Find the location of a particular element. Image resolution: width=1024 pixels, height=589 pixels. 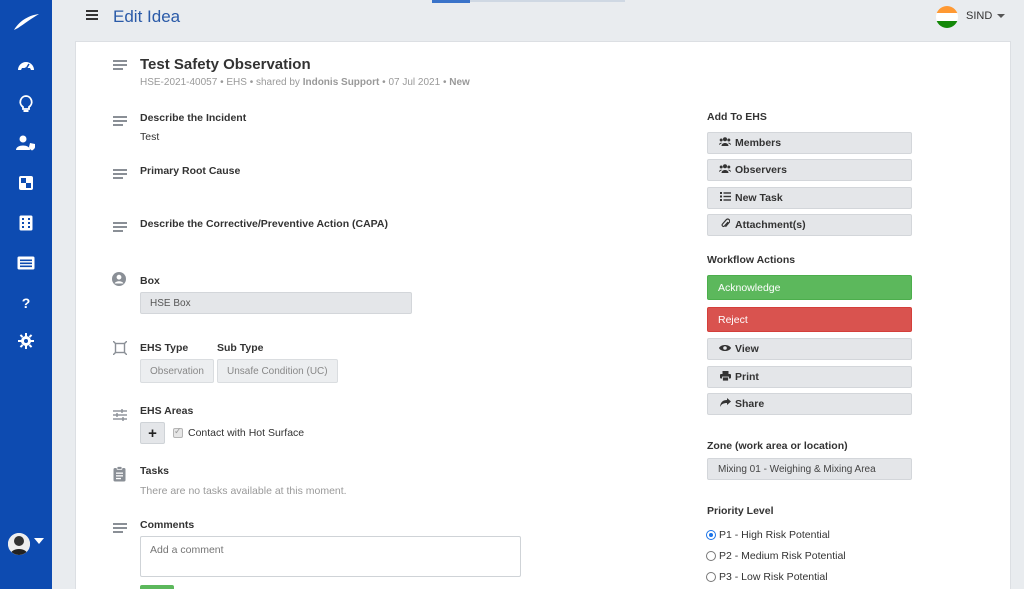

incident-label: Describe the Incident is located at coordinates (193, 118).